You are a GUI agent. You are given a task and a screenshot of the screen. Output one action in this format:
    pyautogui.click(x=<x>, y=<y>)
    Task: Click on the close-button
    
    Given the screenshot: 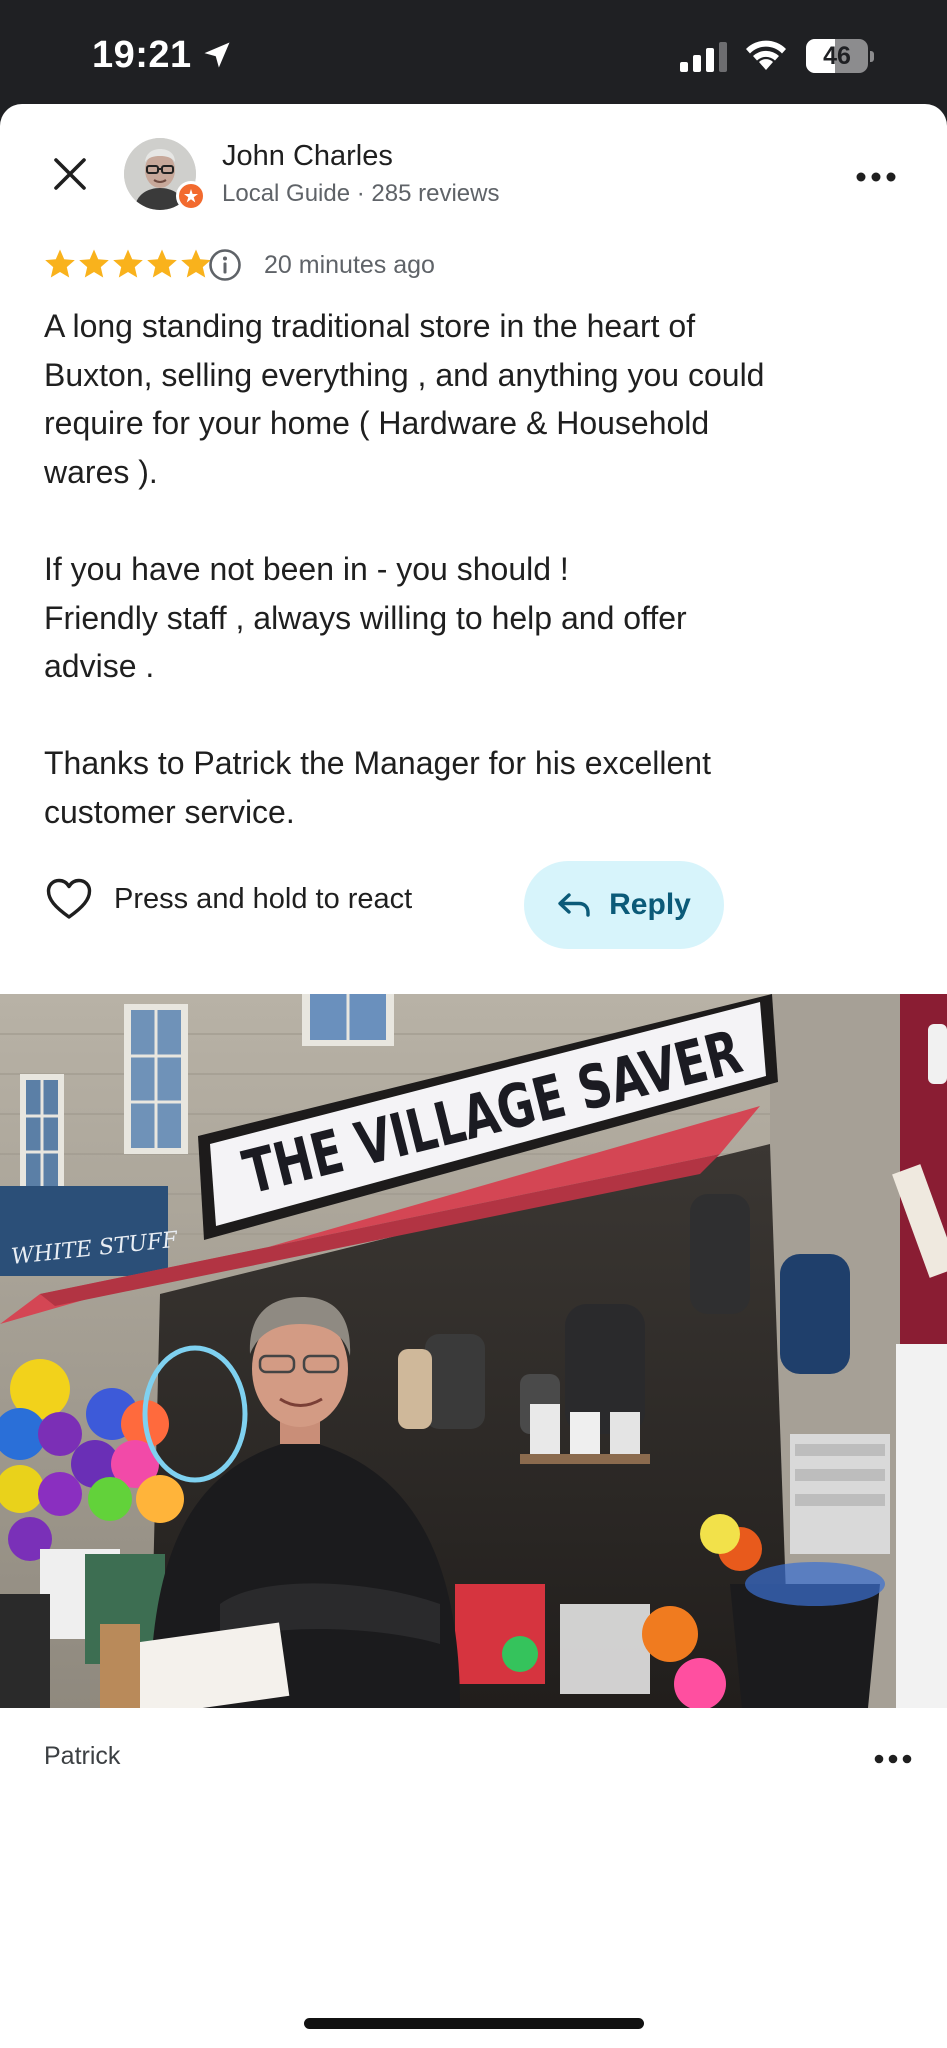 What is the action you would take?
    pyautogui.click(x=70, y=174)
    